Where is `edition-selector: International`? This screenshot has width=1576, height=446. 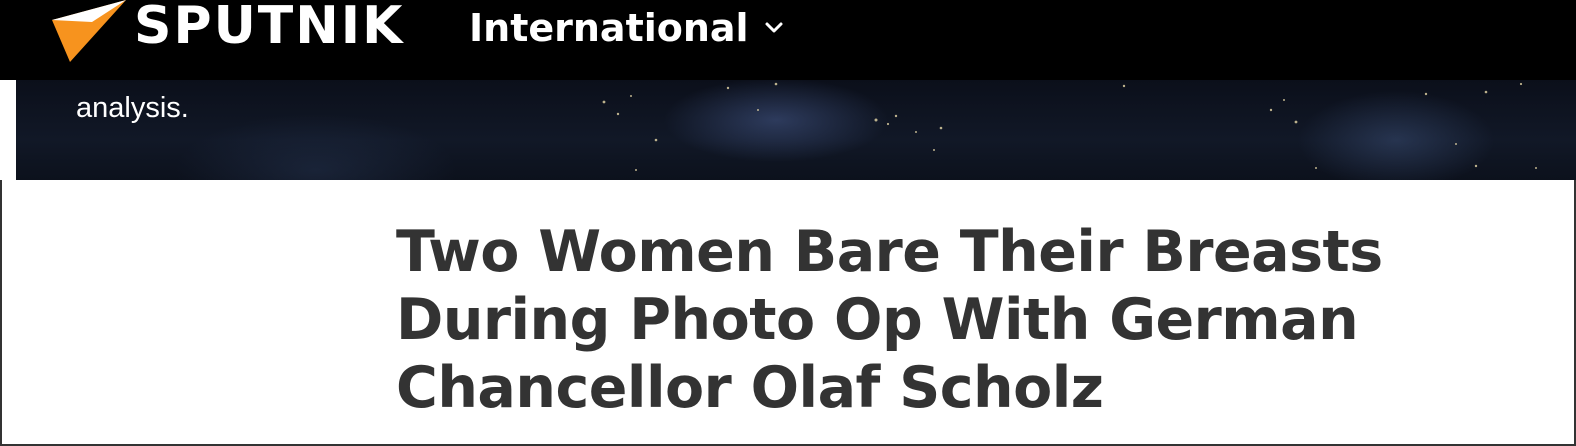 edition-selector: International is located at coordinates (627, 28).